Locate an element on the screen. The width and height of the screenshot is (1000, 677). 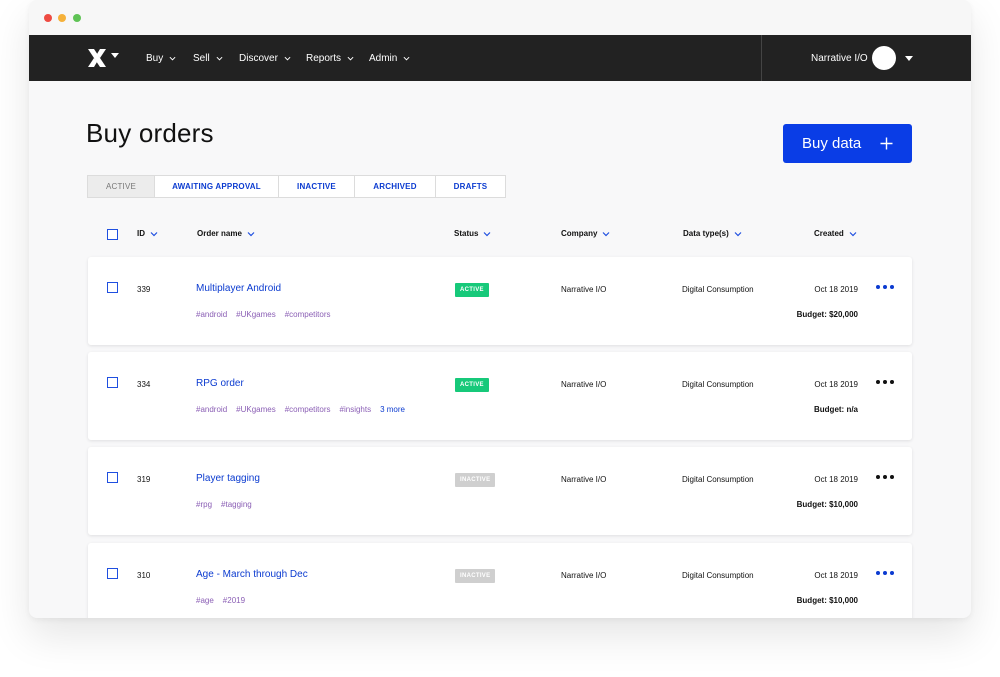
header-data-types: Data type(s) is located at coordinates (712, 233).